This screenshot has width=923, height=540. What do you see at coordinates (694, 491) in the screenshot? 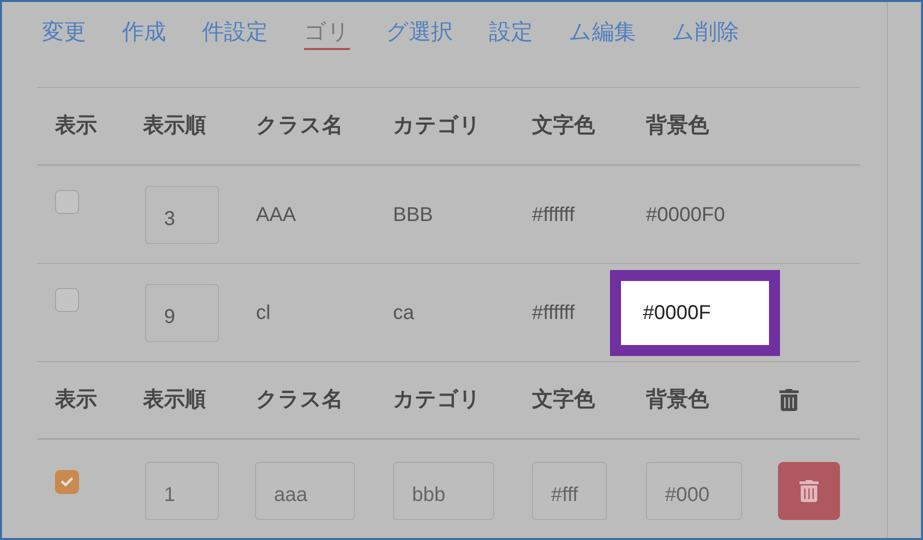
I see `bg-color-field: #000` at bounding box center [694, 491].